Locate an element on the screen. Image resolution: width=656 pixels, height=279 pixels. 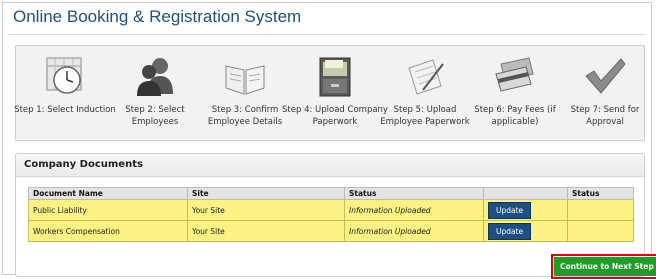
step-6: Step 6: Pay Fees (if applicable) is located at coordinates (515, 93).